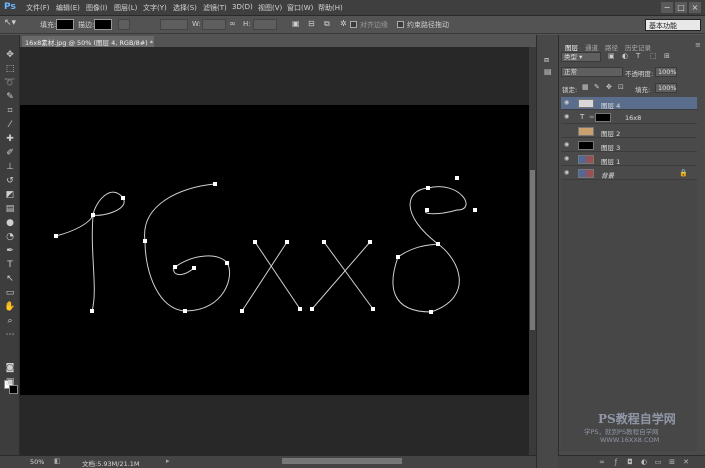  I want to click on filter-pixel-icon: ▣, so click(611, 56).